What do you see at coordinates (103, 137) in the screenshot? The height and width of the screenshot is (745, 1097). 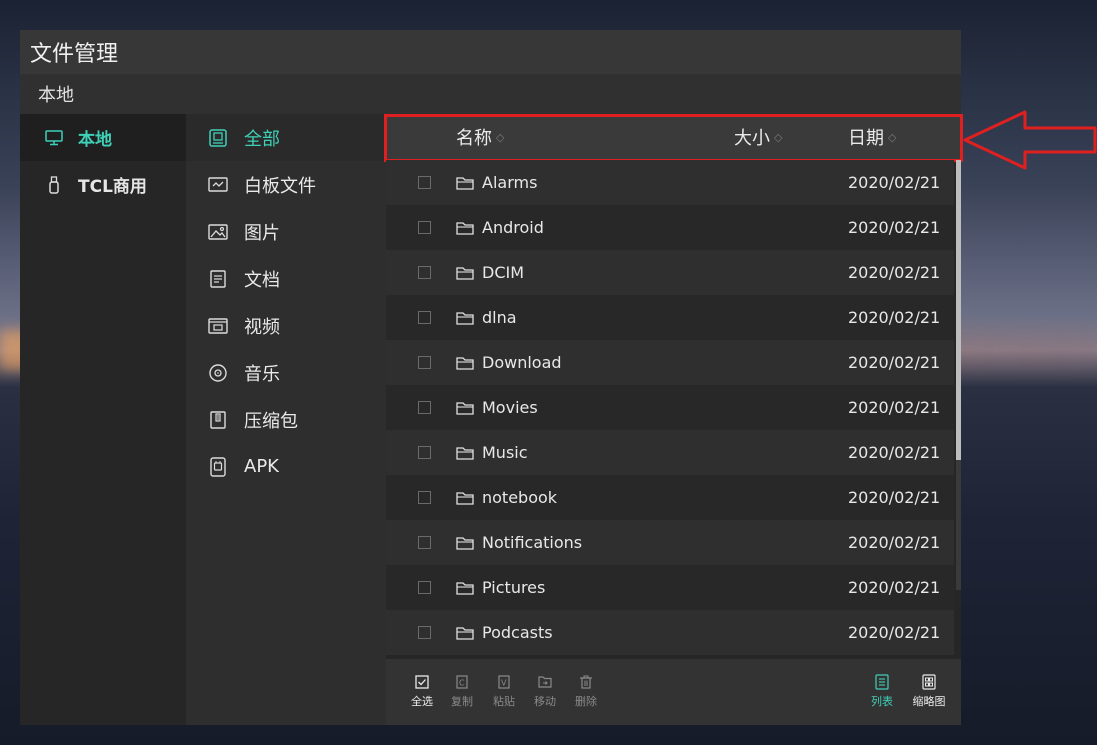 I see `location-local: 本地` at bounding box center [103, 137].